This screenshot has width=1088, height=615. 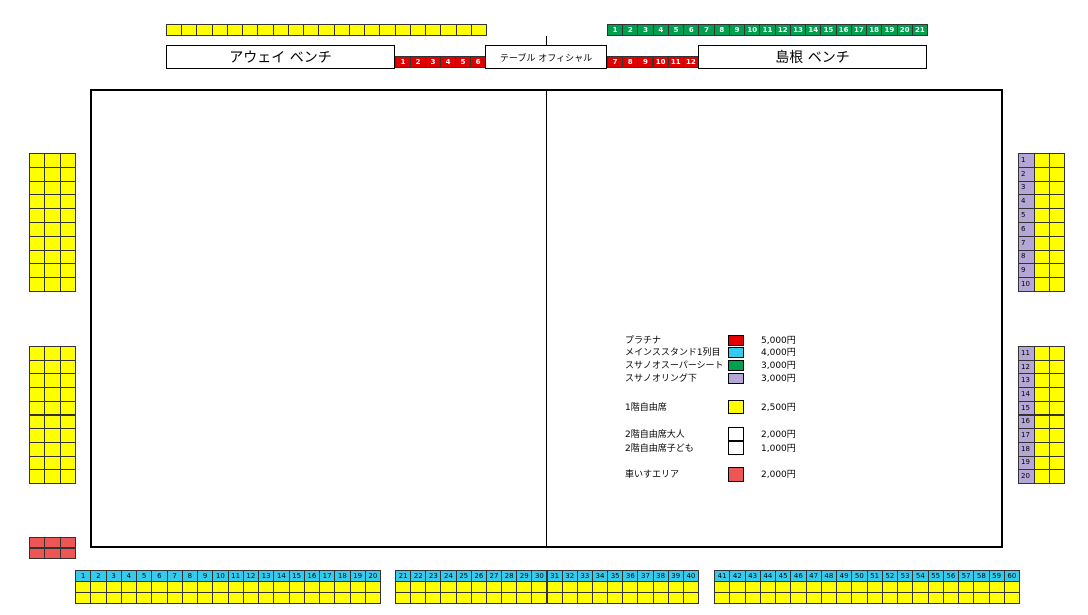 What do you see at coordinates (676, 30) in the screenshot?
I see `super-seat: 5` at bounding box center [676, 30].